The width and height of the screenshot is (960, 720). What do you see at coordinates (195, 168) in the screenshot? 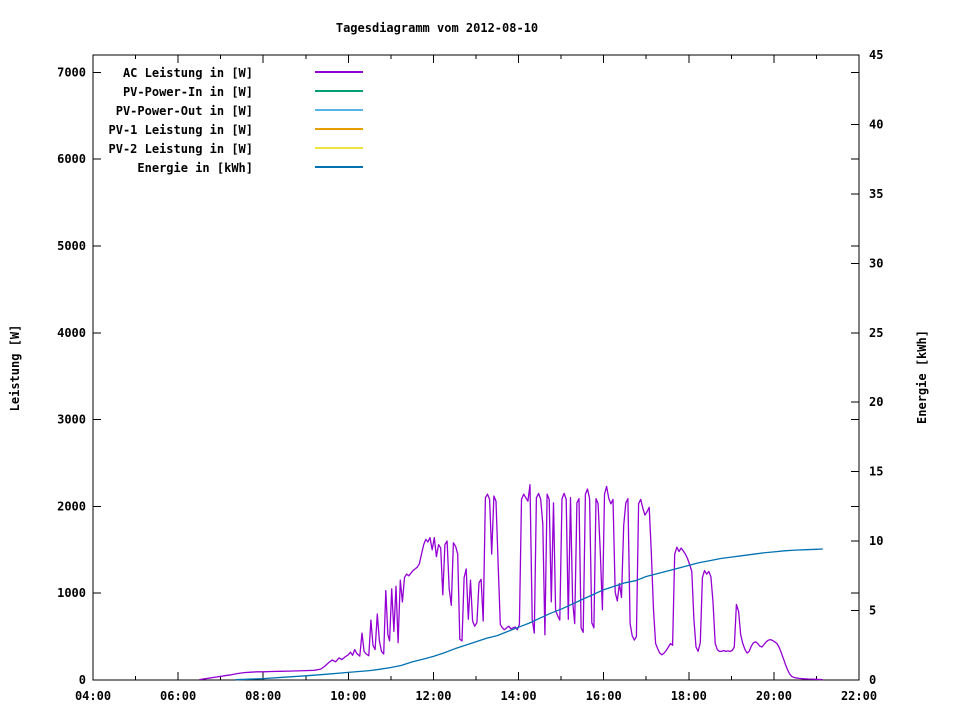
I see `legend-label: Energie in [kWh]` at bounding box center [195, 168].